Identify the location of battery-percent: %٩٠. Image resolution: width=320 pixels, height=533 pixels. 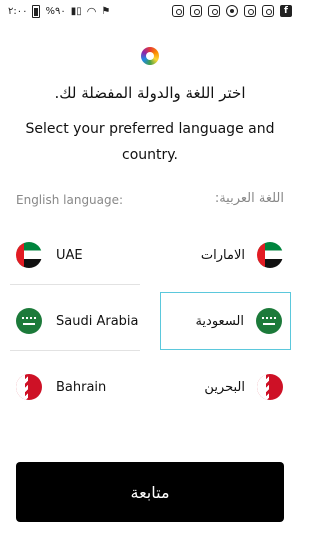
(55, 11).